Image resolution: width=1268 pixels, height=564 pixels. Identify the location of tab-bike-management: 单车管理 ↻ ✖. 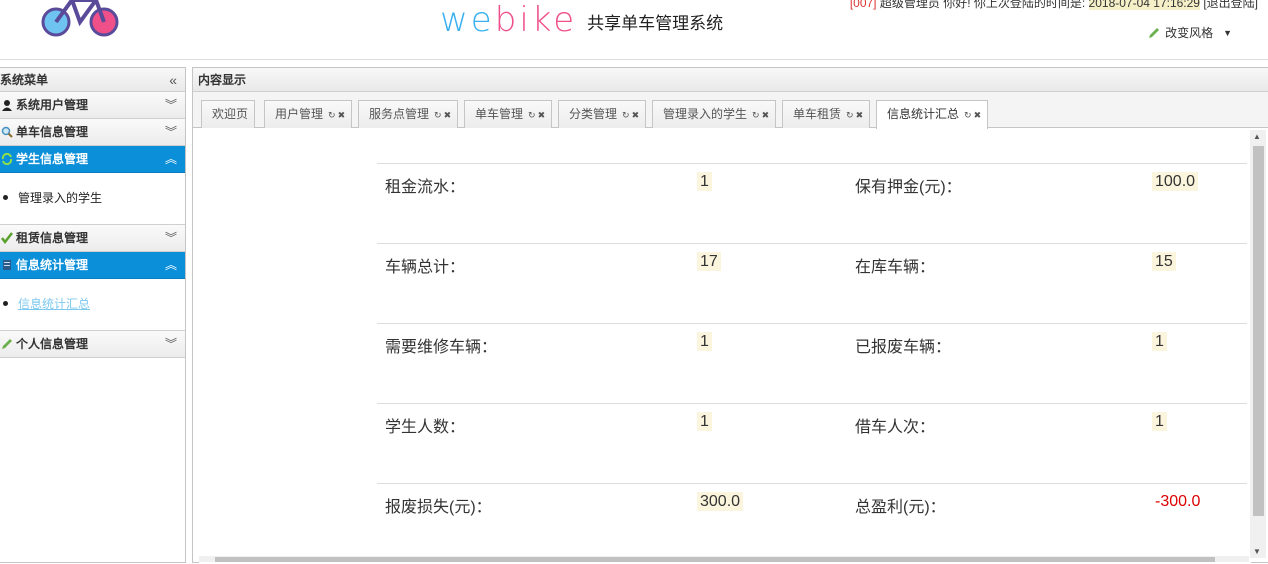
(508, 114).